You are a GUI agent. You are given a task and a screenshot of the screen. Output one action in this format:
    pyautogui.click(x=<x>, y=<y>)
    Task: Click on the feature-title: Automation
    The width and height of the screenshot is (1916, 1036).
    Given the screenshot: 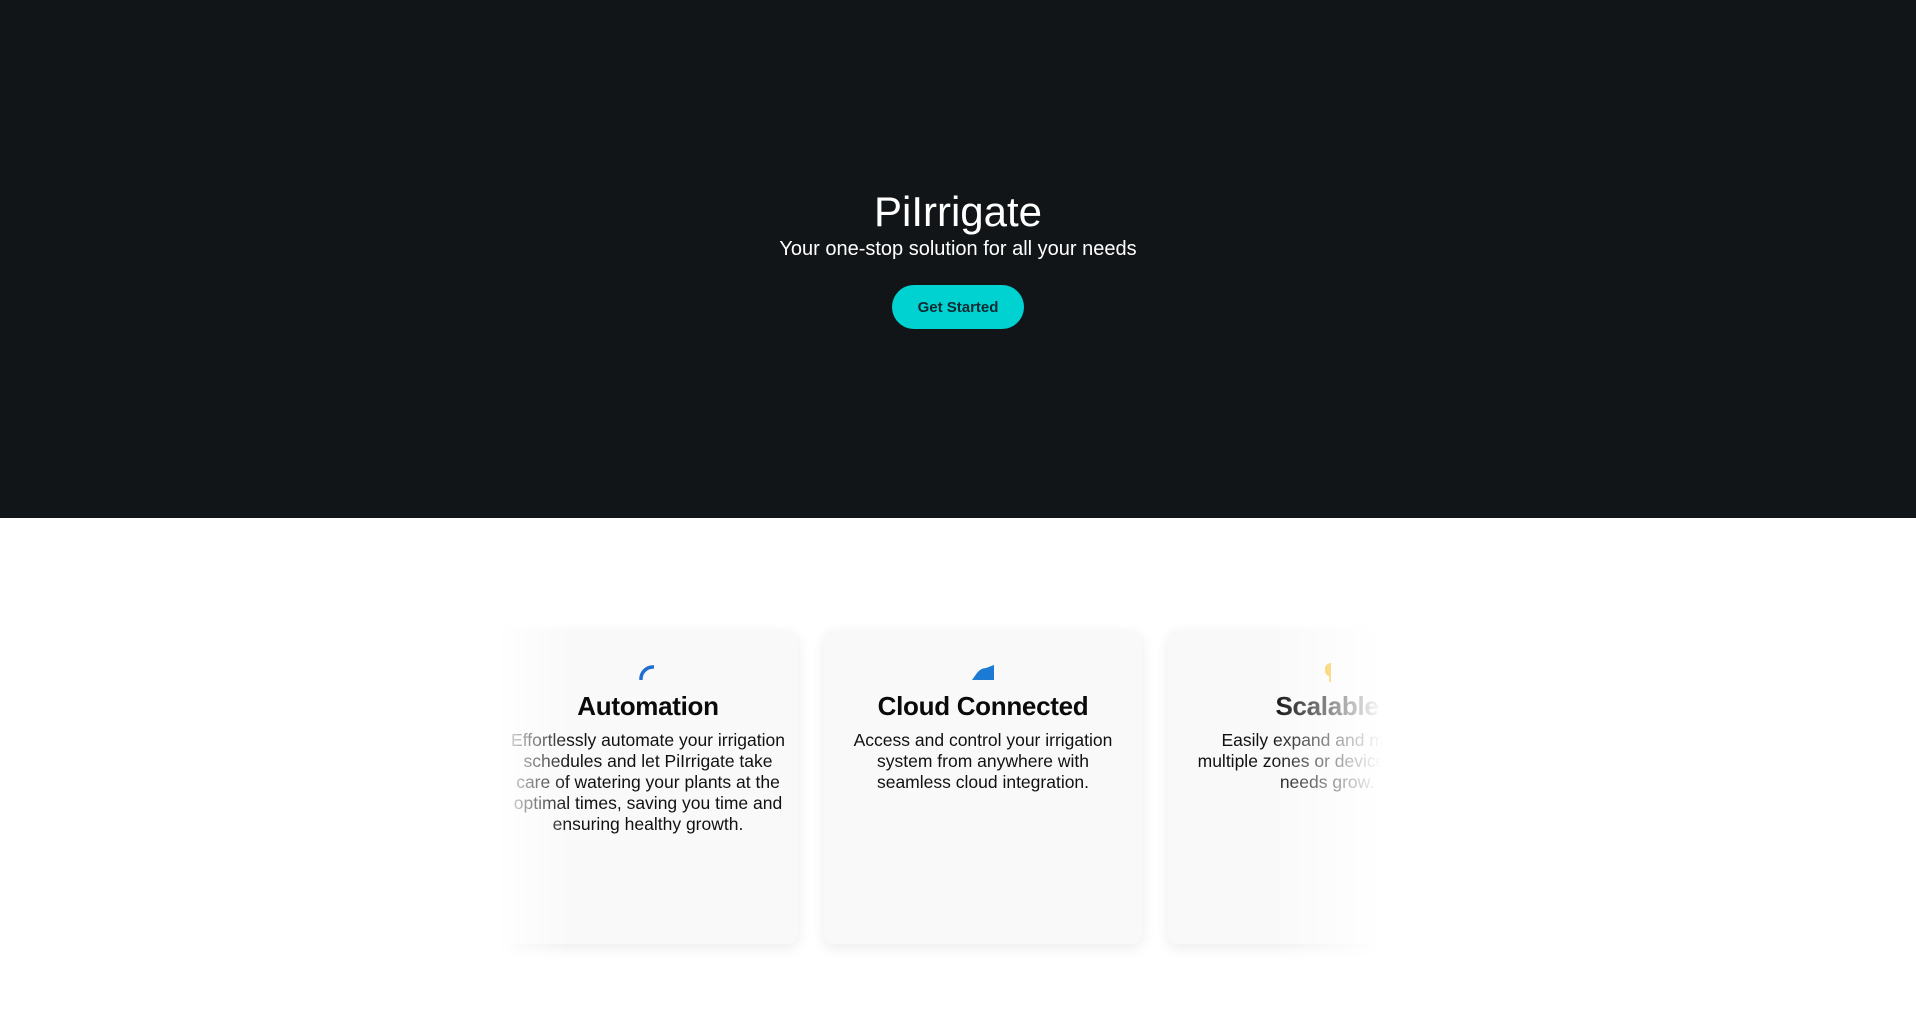 What is the action you would take?
    pyautogui.click(x=648, y=706)
    